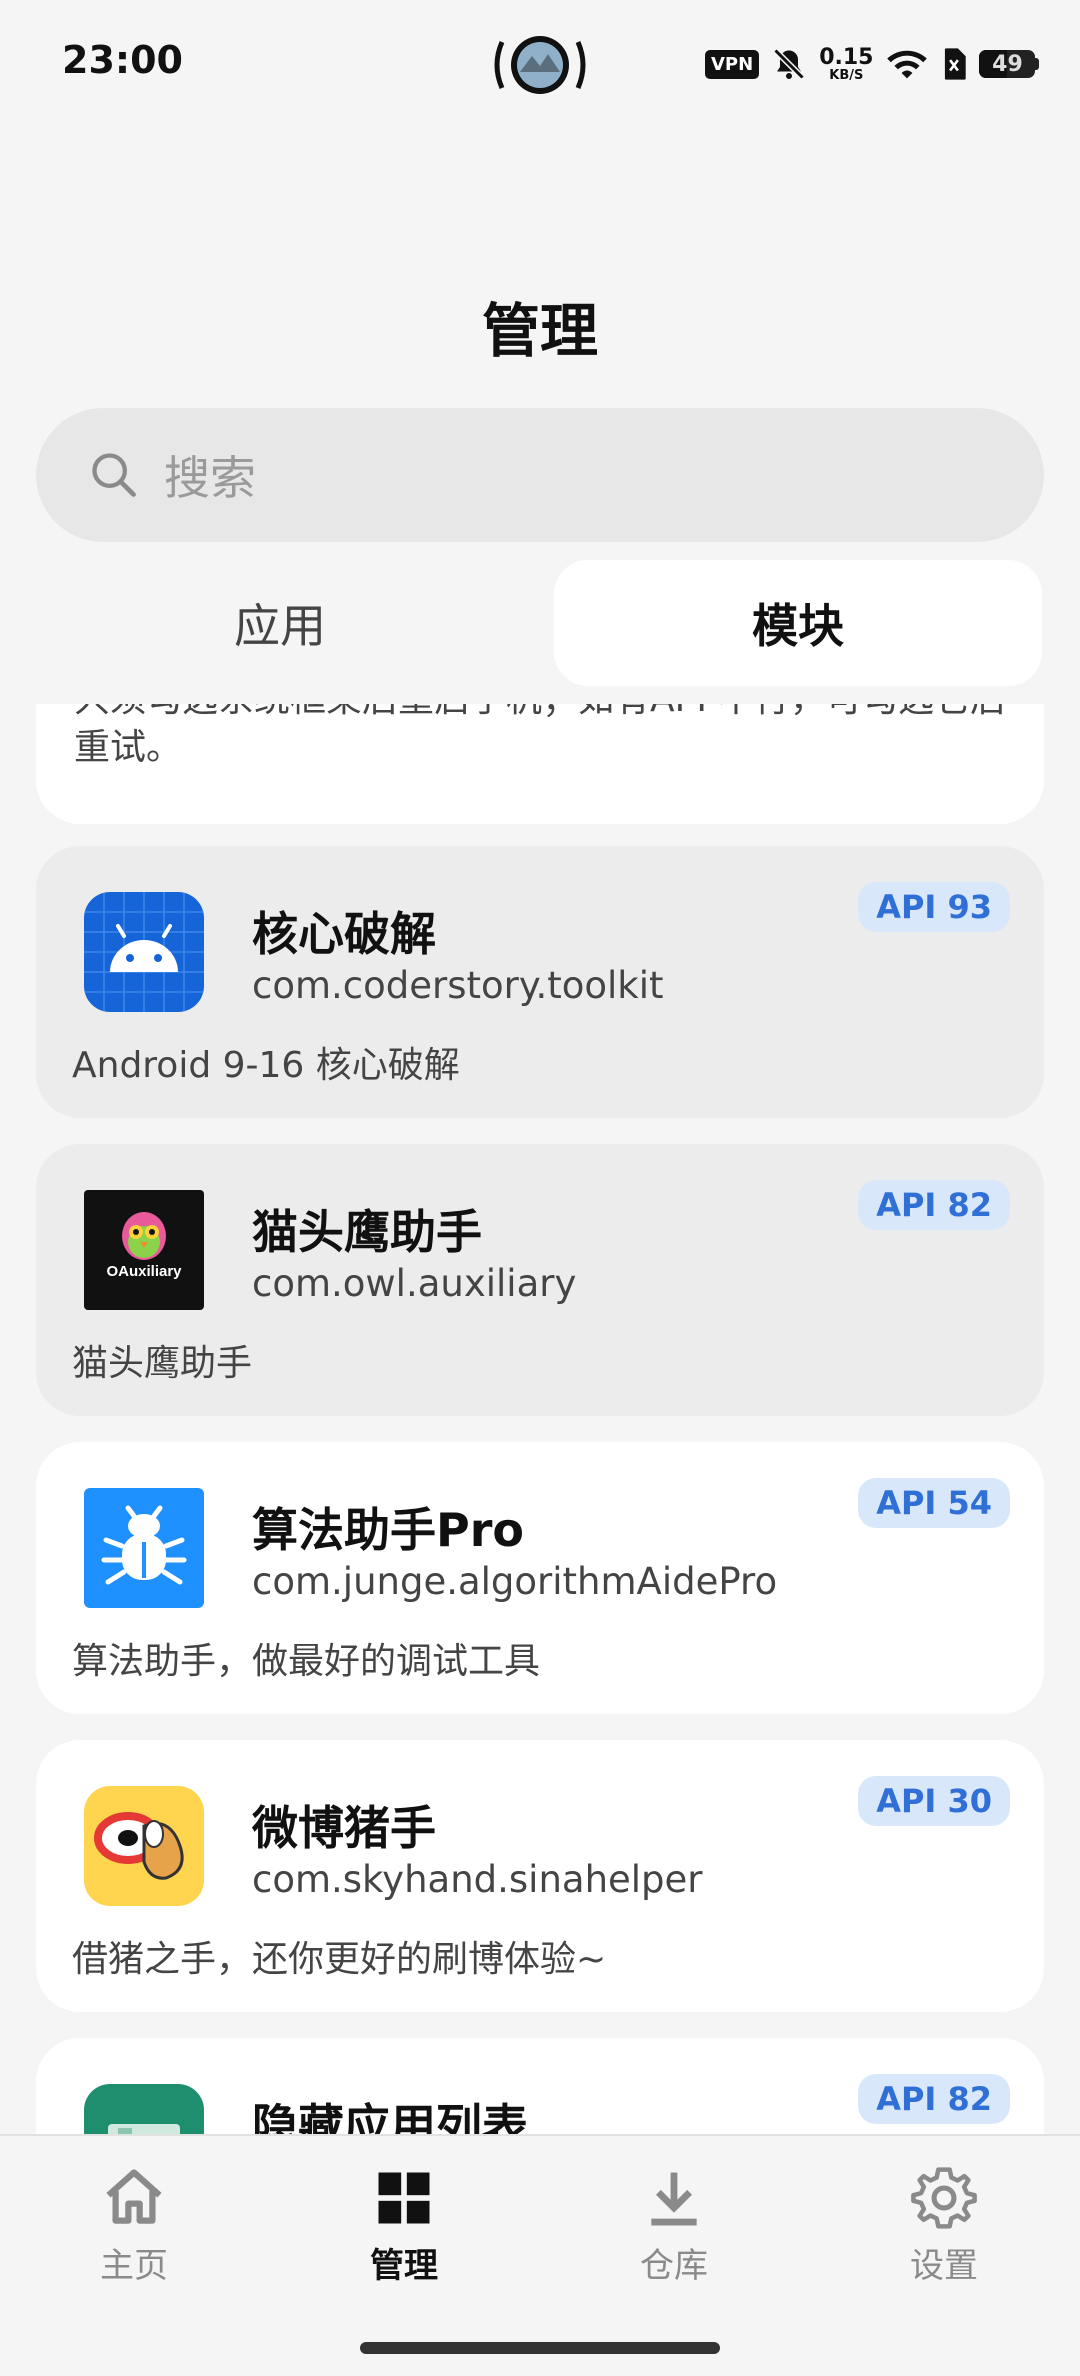 The image size is (1080, 2376). What do you see at coordinates (114, 475) in the screenshot?
I see `search-icon` at bounding box center [114, 475].